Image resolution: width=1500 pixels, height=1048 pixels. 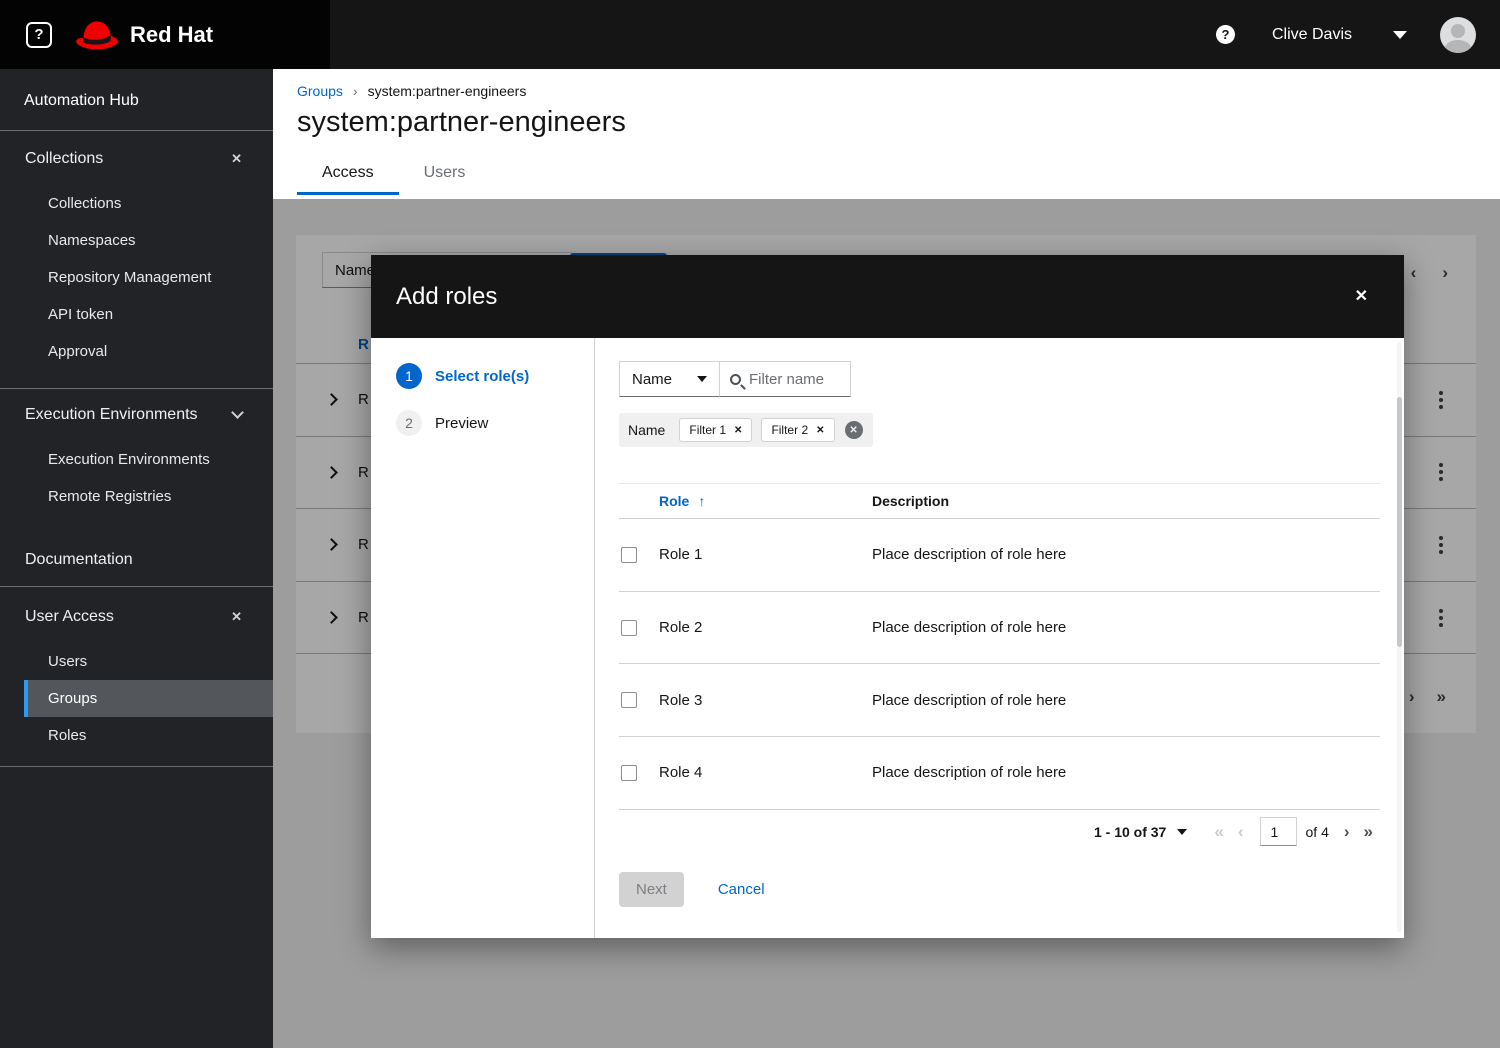 I want to click on sidebar-divider, so click(x=136, y=766).